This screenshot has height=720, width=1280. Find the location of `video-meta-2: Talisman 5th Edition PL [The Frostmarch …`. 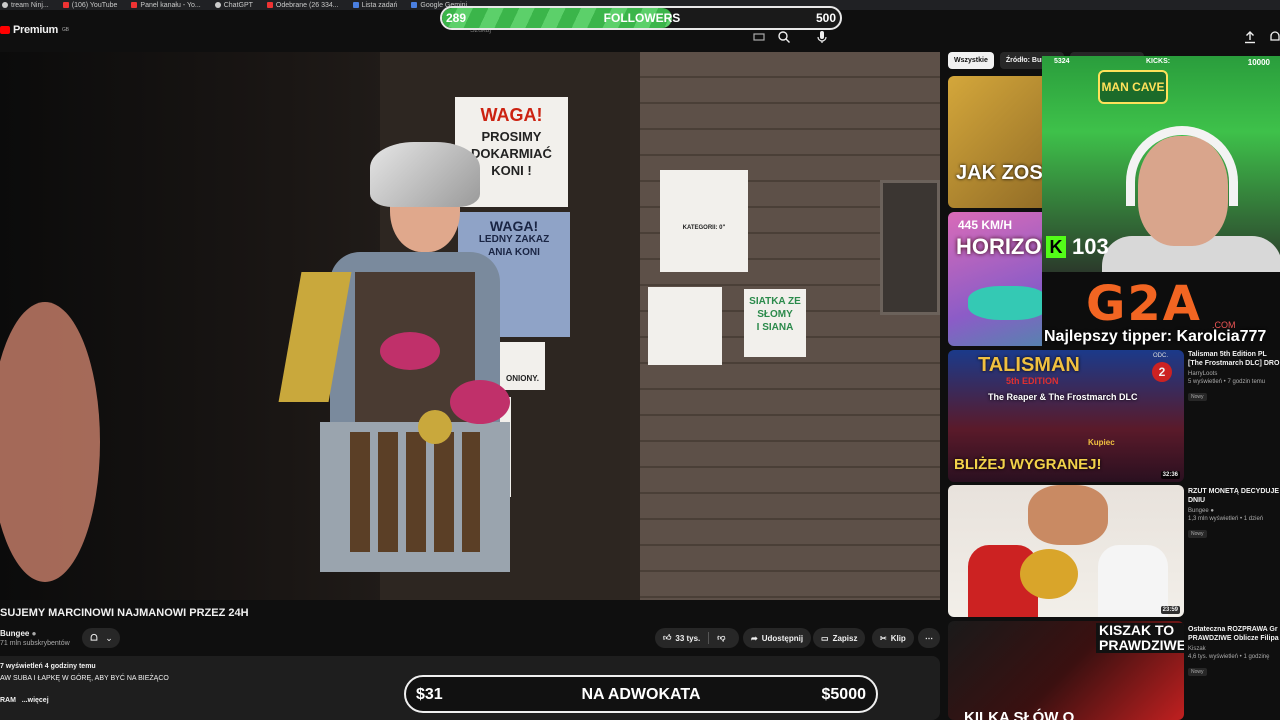

video-meta-2: Talisman 5th Edition PL [The Frostmarch … is located at coordinates (1234, 376).